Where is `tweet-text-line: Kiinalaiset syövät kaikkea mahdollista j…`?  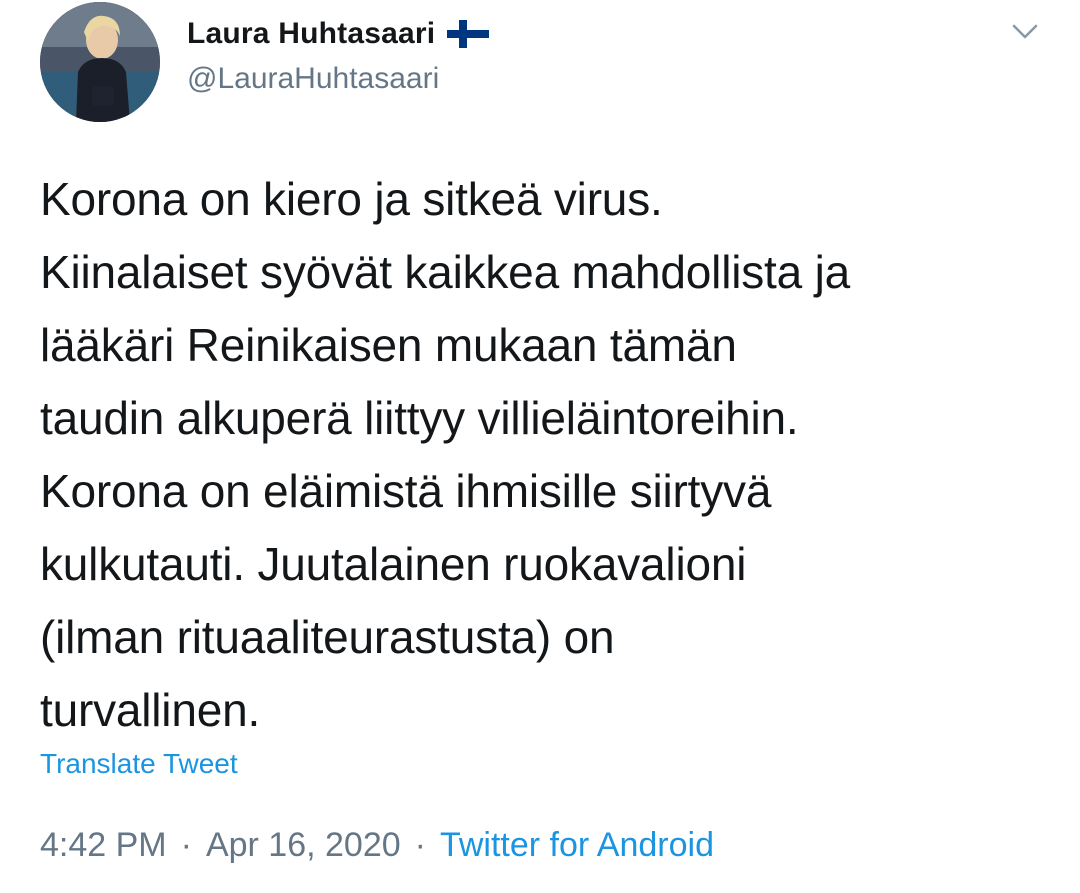 tweet-text-line: Kiinalaiset syövät kaikkea mahdollista j… is located at coordinates (445, 272).